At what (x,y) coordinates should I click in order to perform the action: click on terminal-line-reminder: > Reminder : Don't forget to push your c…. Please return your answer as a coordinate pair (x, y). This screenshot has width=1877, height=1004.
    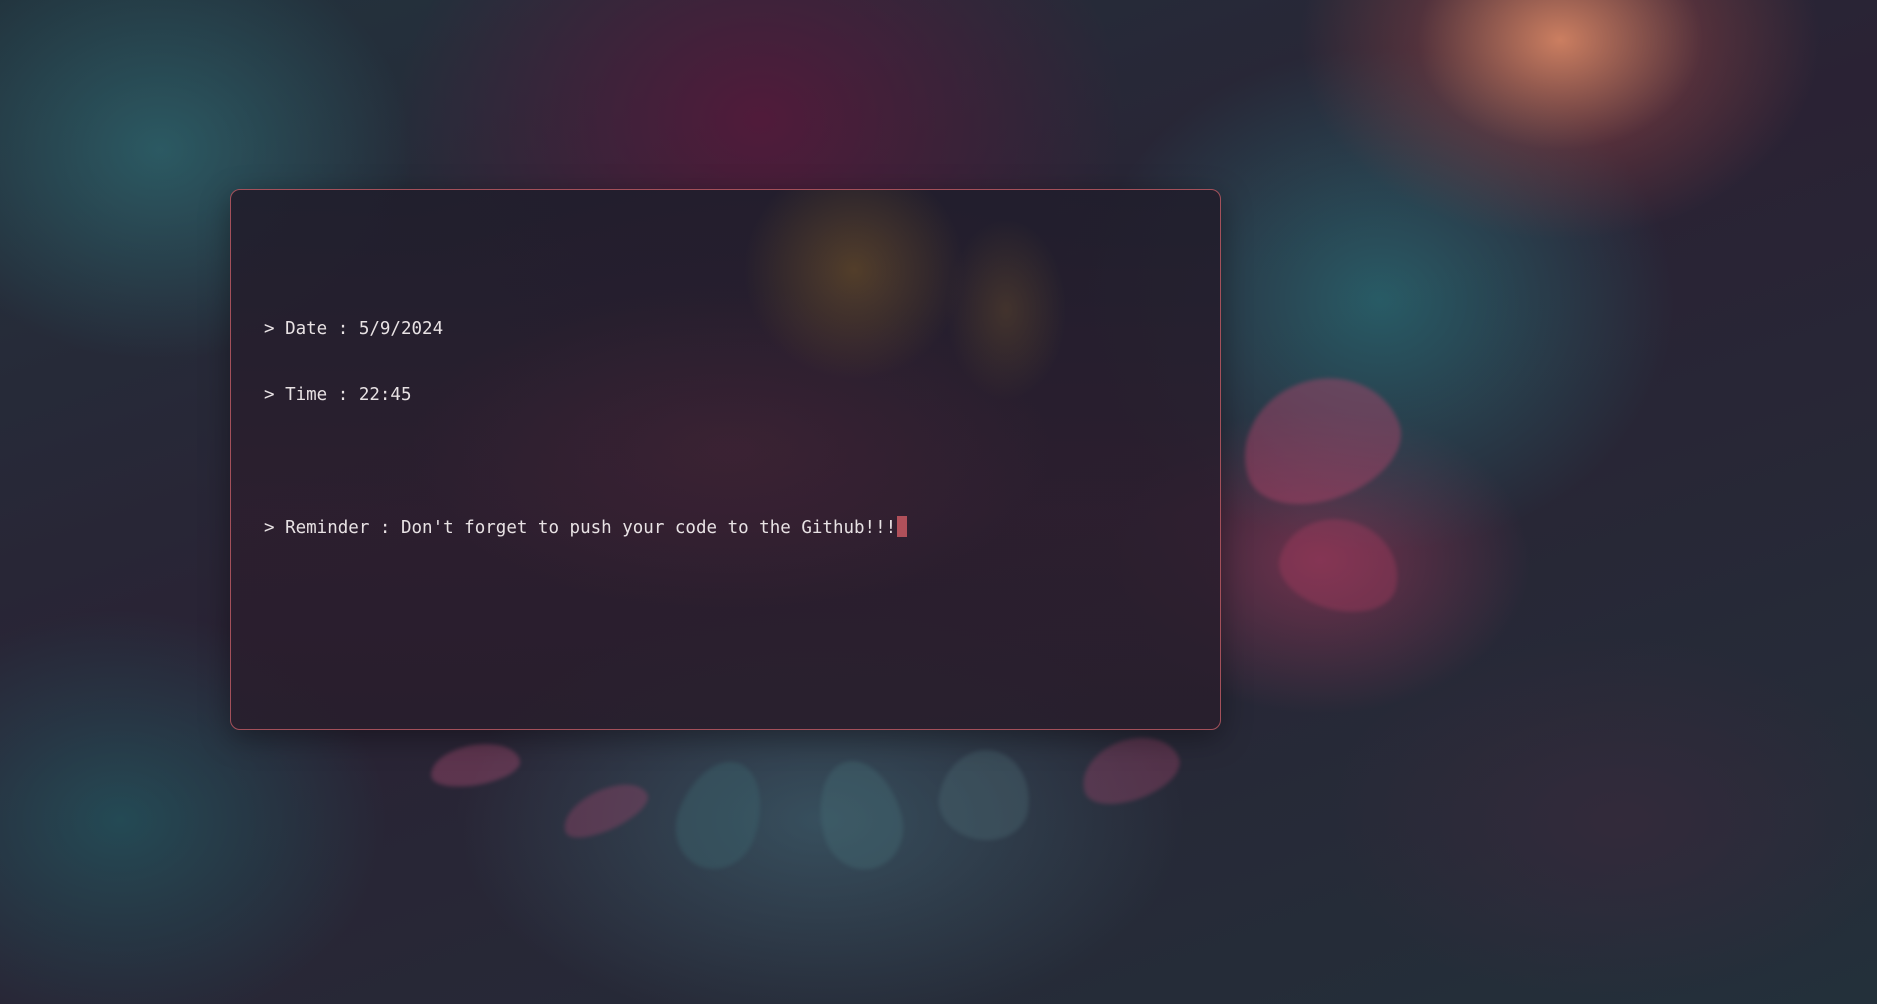
    Looking at the image, I should click on (580, 528).